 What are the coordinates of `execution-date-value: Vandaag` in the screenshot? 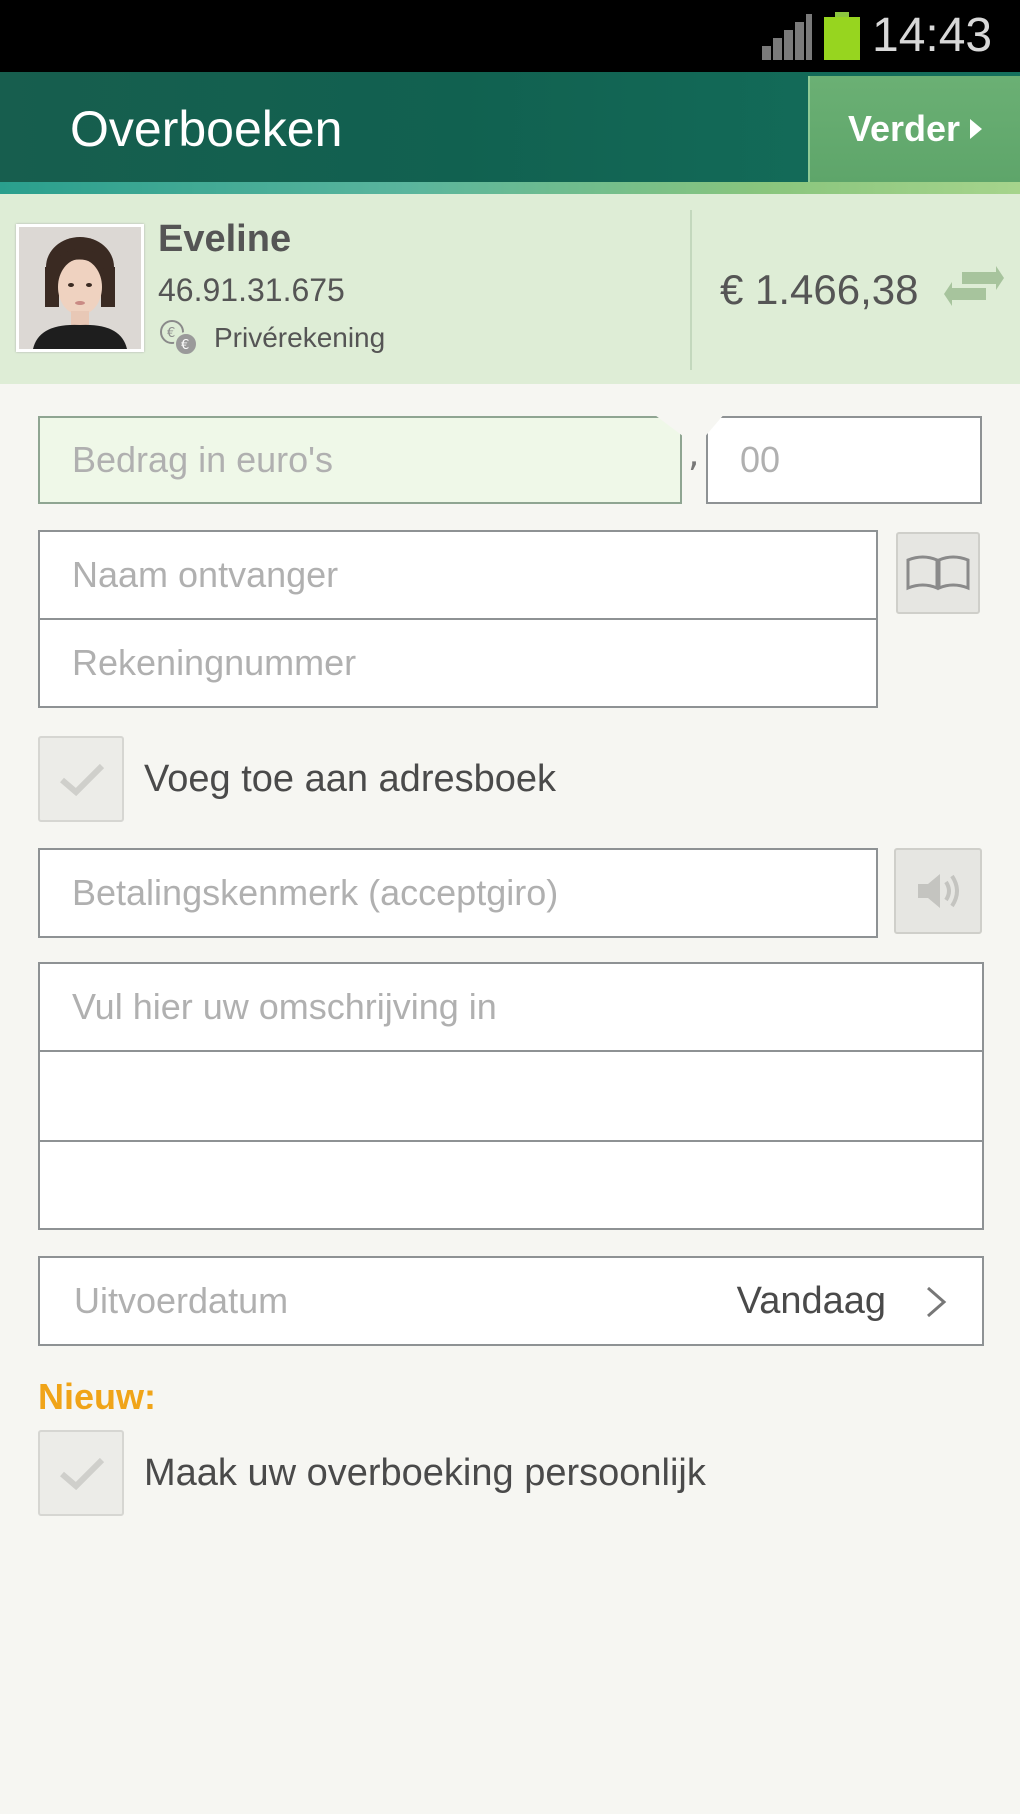 It's located at (811, 1301).